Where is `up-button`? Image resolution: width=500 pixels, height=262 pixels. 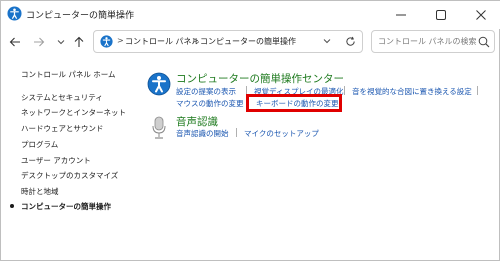
up-button is located at coordinates (79, 42).